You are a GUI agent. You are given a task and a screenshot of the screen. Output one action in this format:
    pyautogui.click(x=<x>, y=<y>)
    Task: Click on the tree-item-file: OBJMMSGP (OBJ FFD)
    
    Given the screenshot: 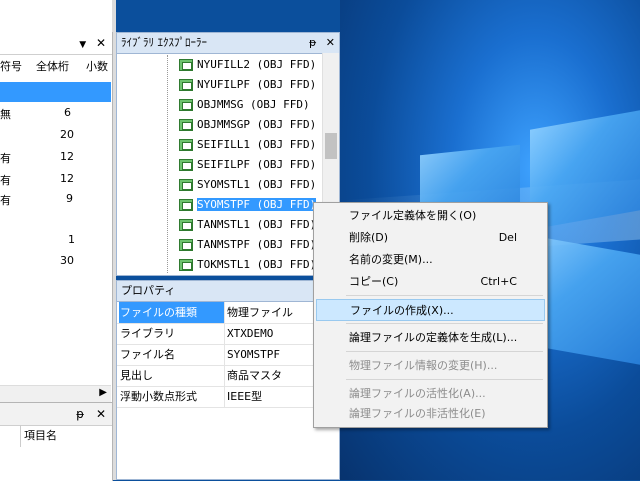 What is the action you would take?
    pyautogui.click(x=247, y=124)
    